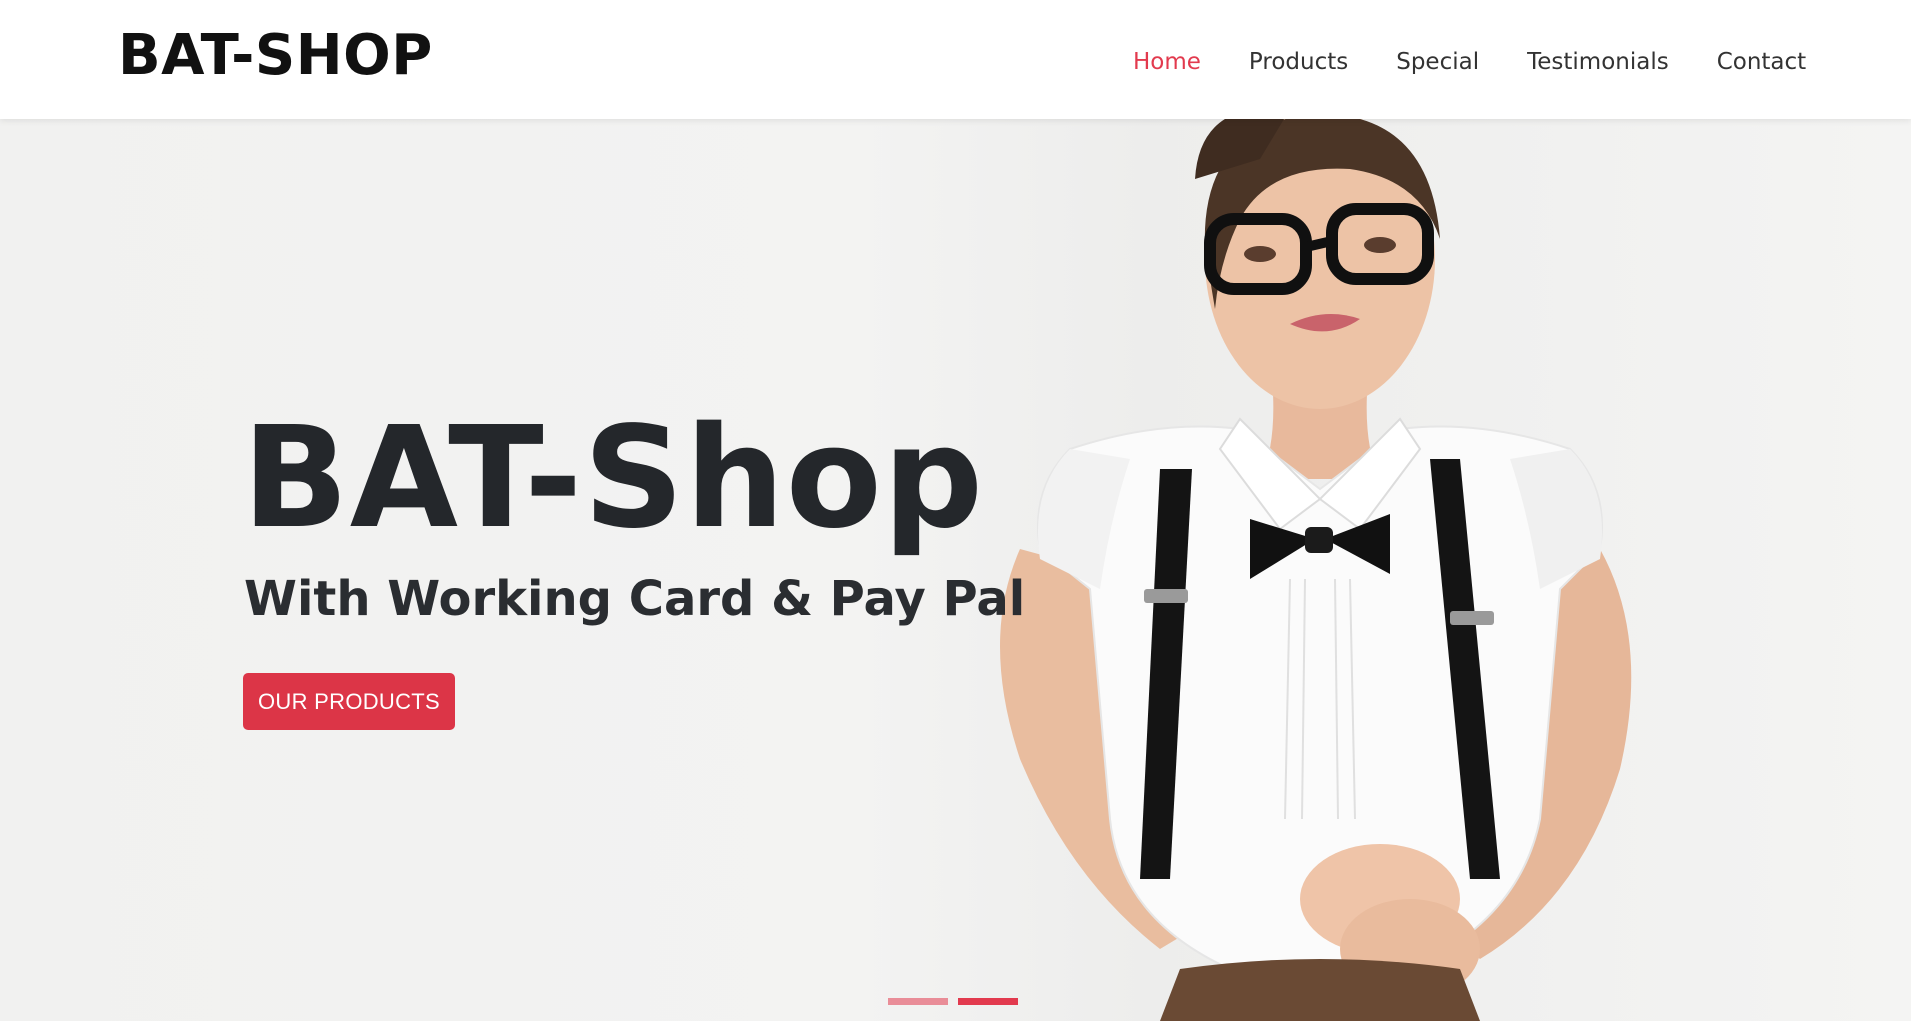 Image resolution: width=1911 pixels, height=1021 pixels. Describe the element at coordinates (635, 599) in the screenshot. I see `hero-subtitle: With Working Card & Pay Pal` at that location.